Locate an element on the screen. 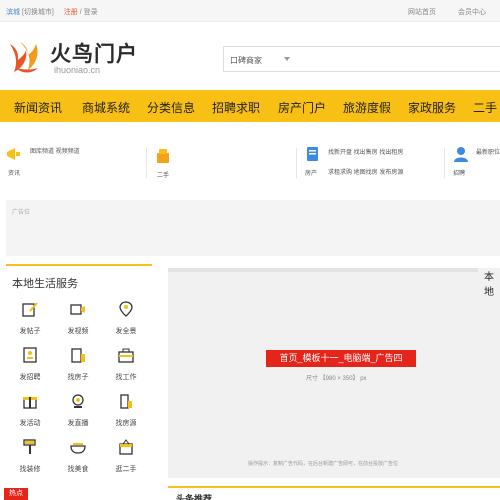 The image size is (500, 500). life-cell-label: 发招聘 is located at coordinates (30, 377).